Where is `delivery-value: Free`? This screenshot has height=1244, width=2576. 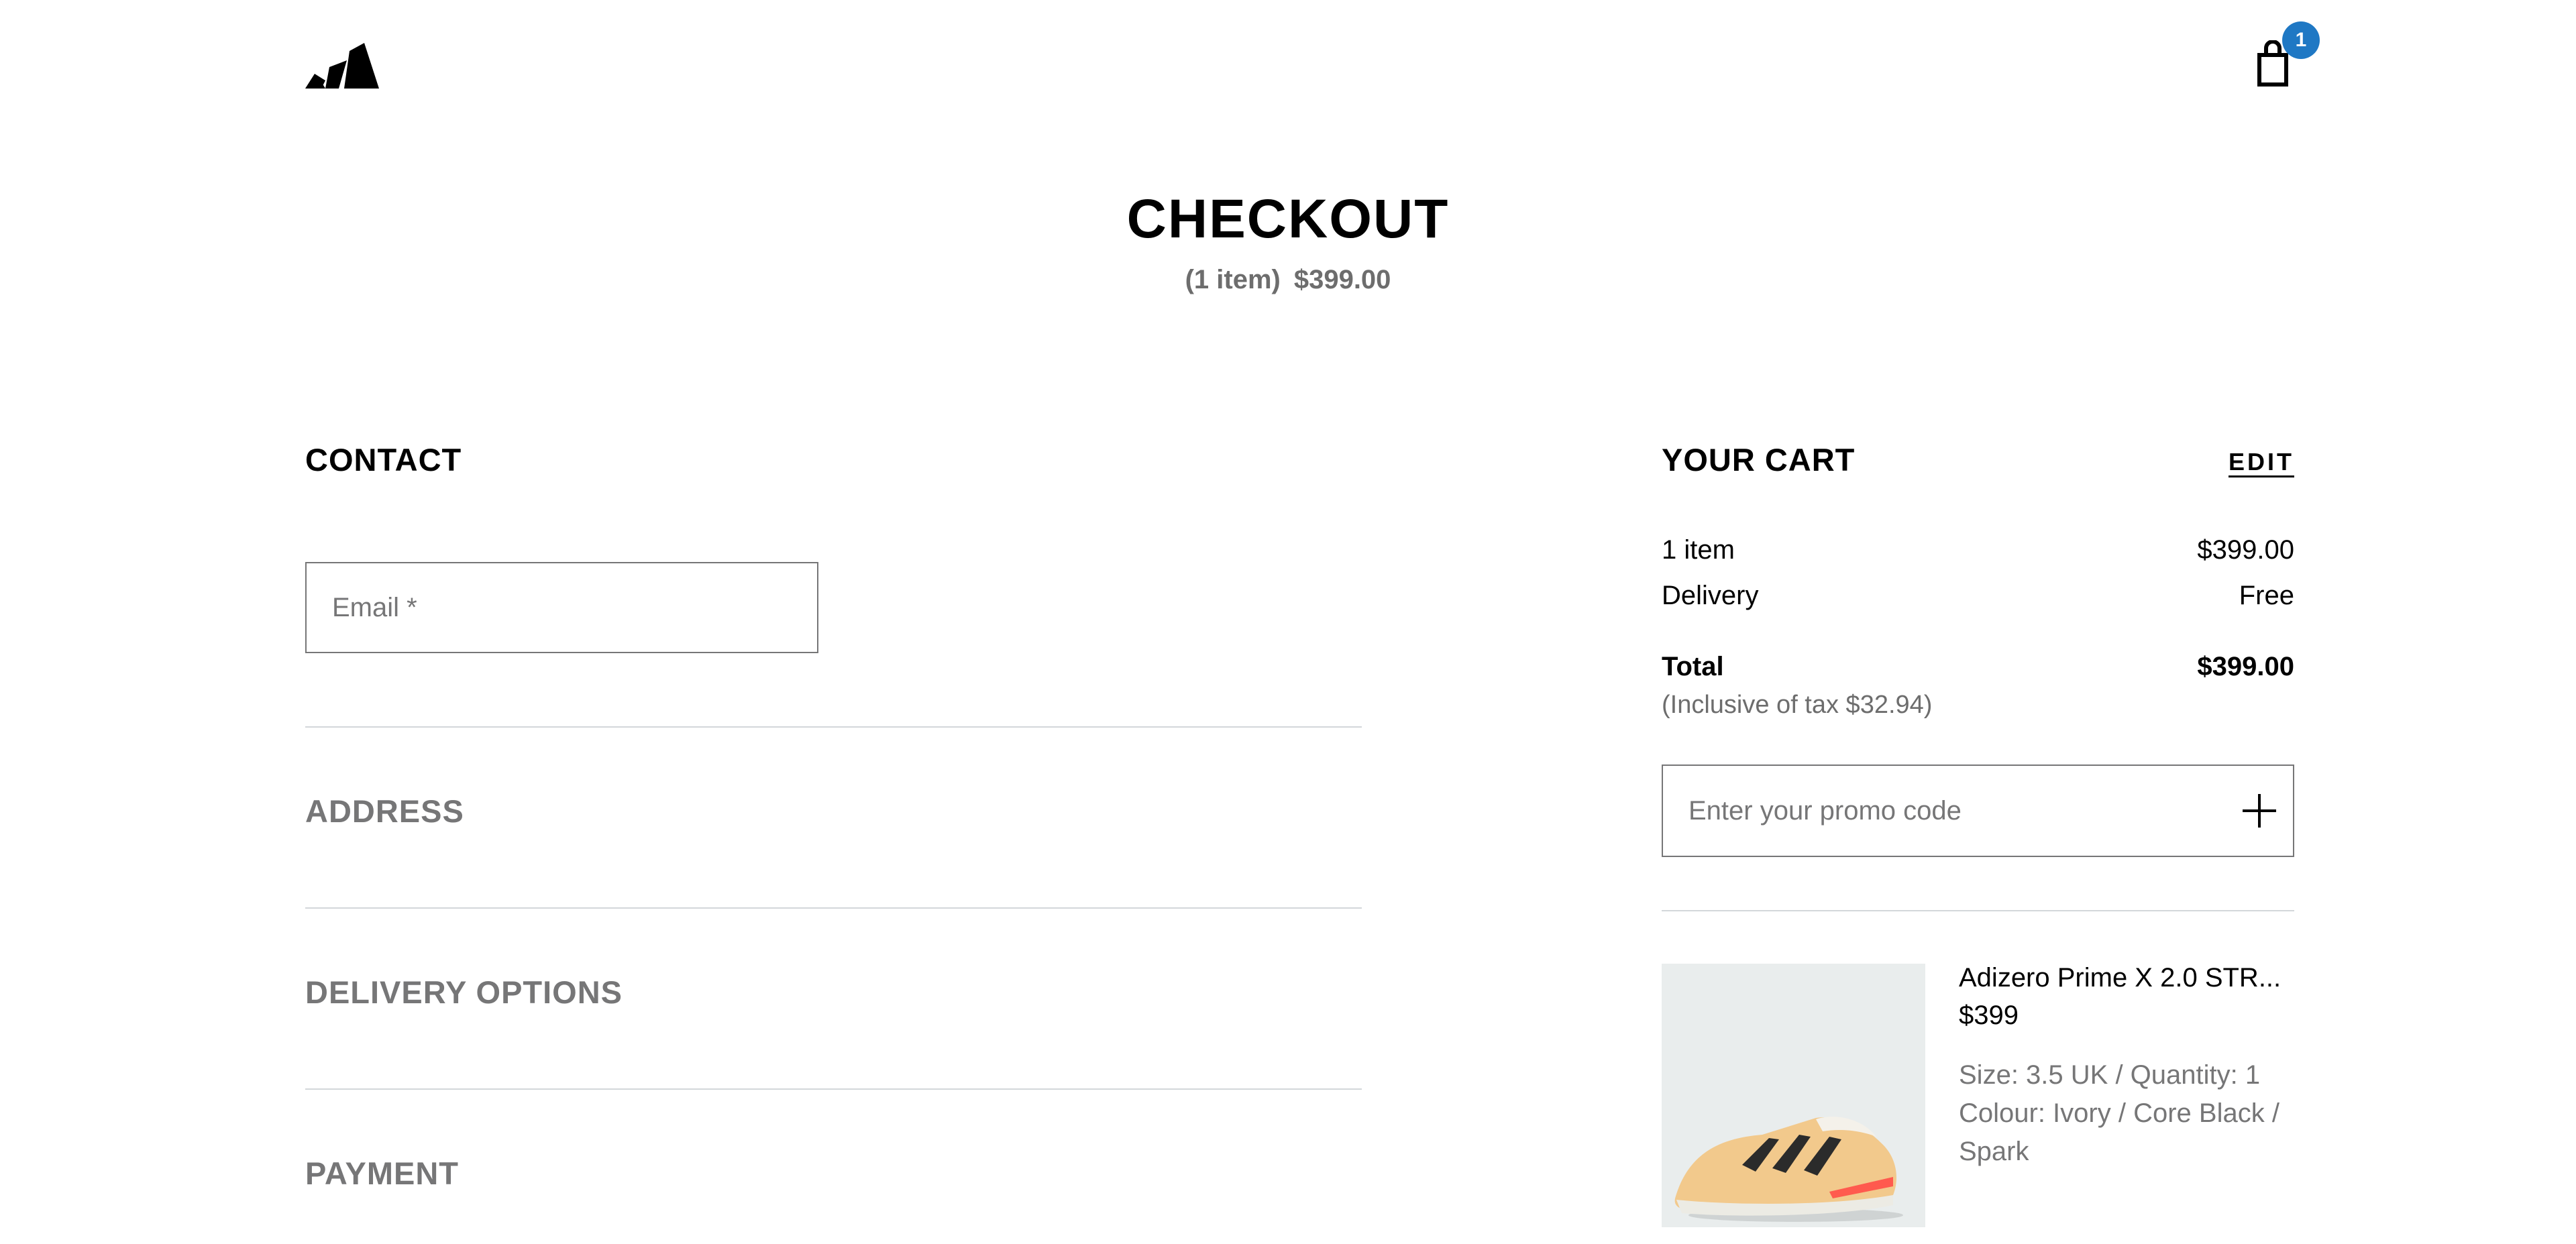
delivery-value: Free is located at coordinates (2266, 595).